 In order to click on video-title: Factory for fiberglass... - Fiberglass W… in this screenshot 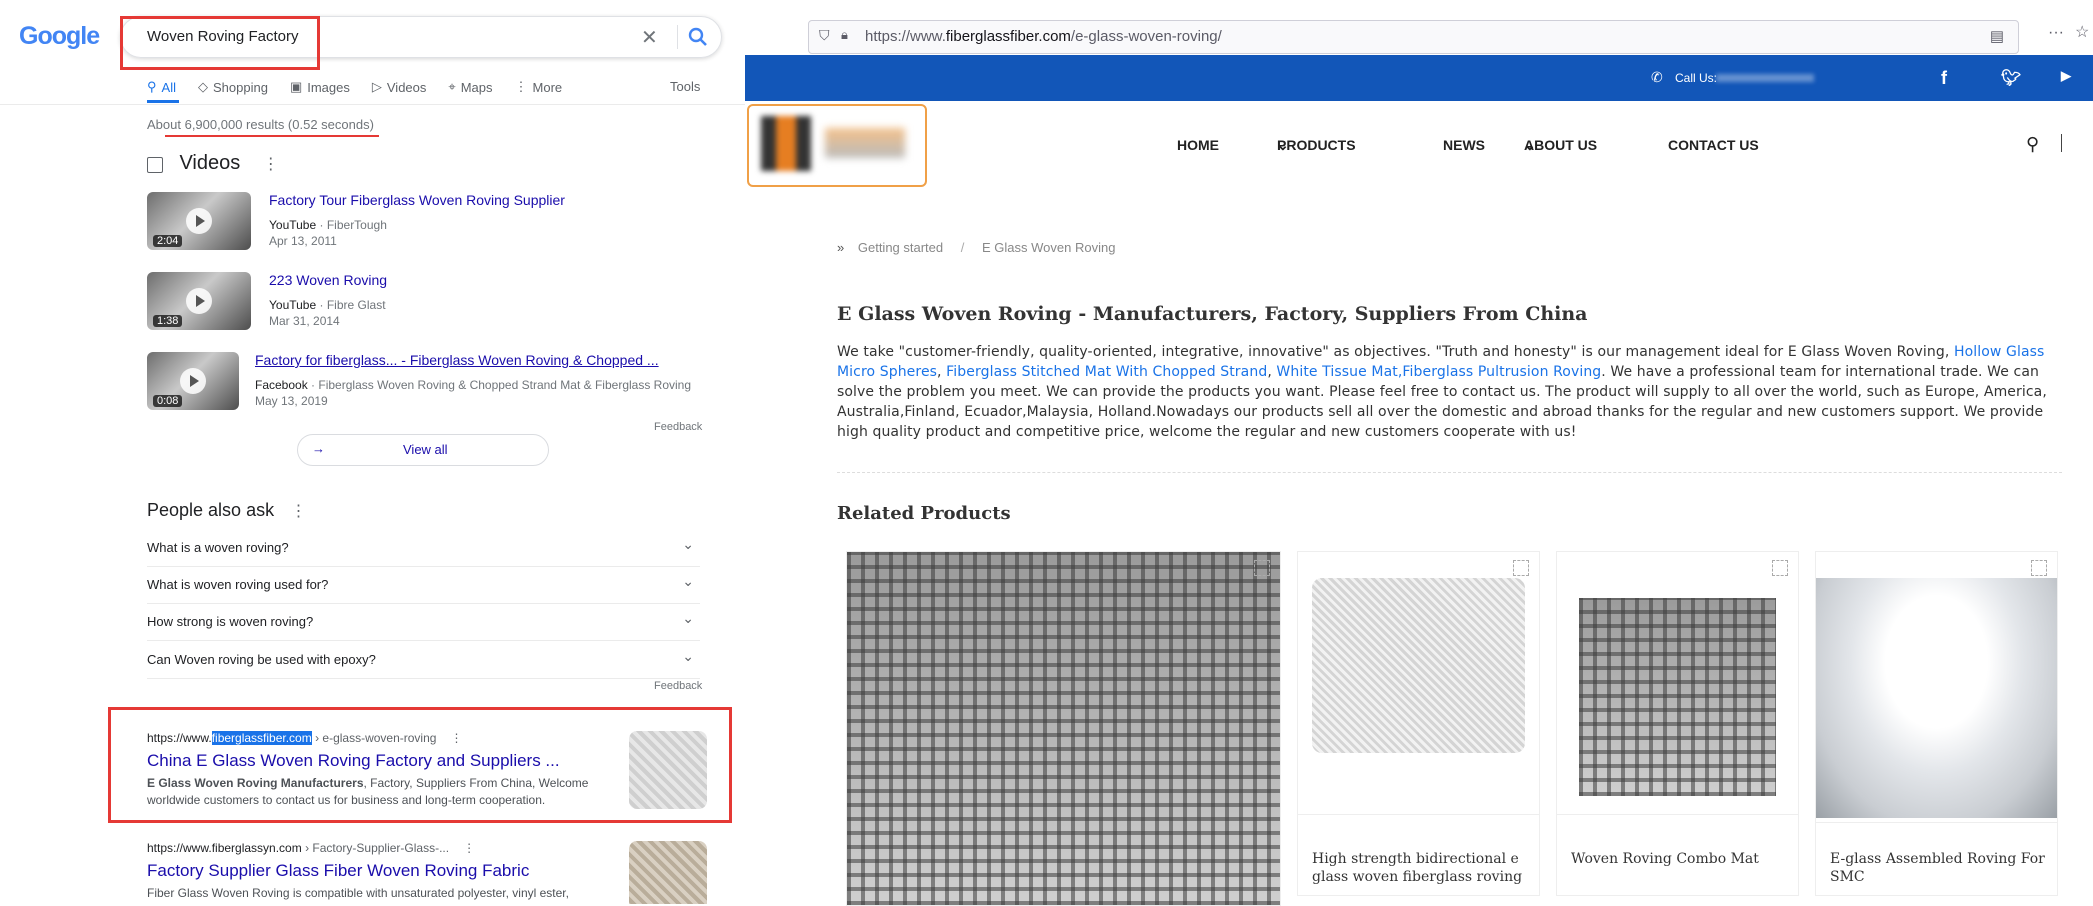, I will do `click(457, 360)`.